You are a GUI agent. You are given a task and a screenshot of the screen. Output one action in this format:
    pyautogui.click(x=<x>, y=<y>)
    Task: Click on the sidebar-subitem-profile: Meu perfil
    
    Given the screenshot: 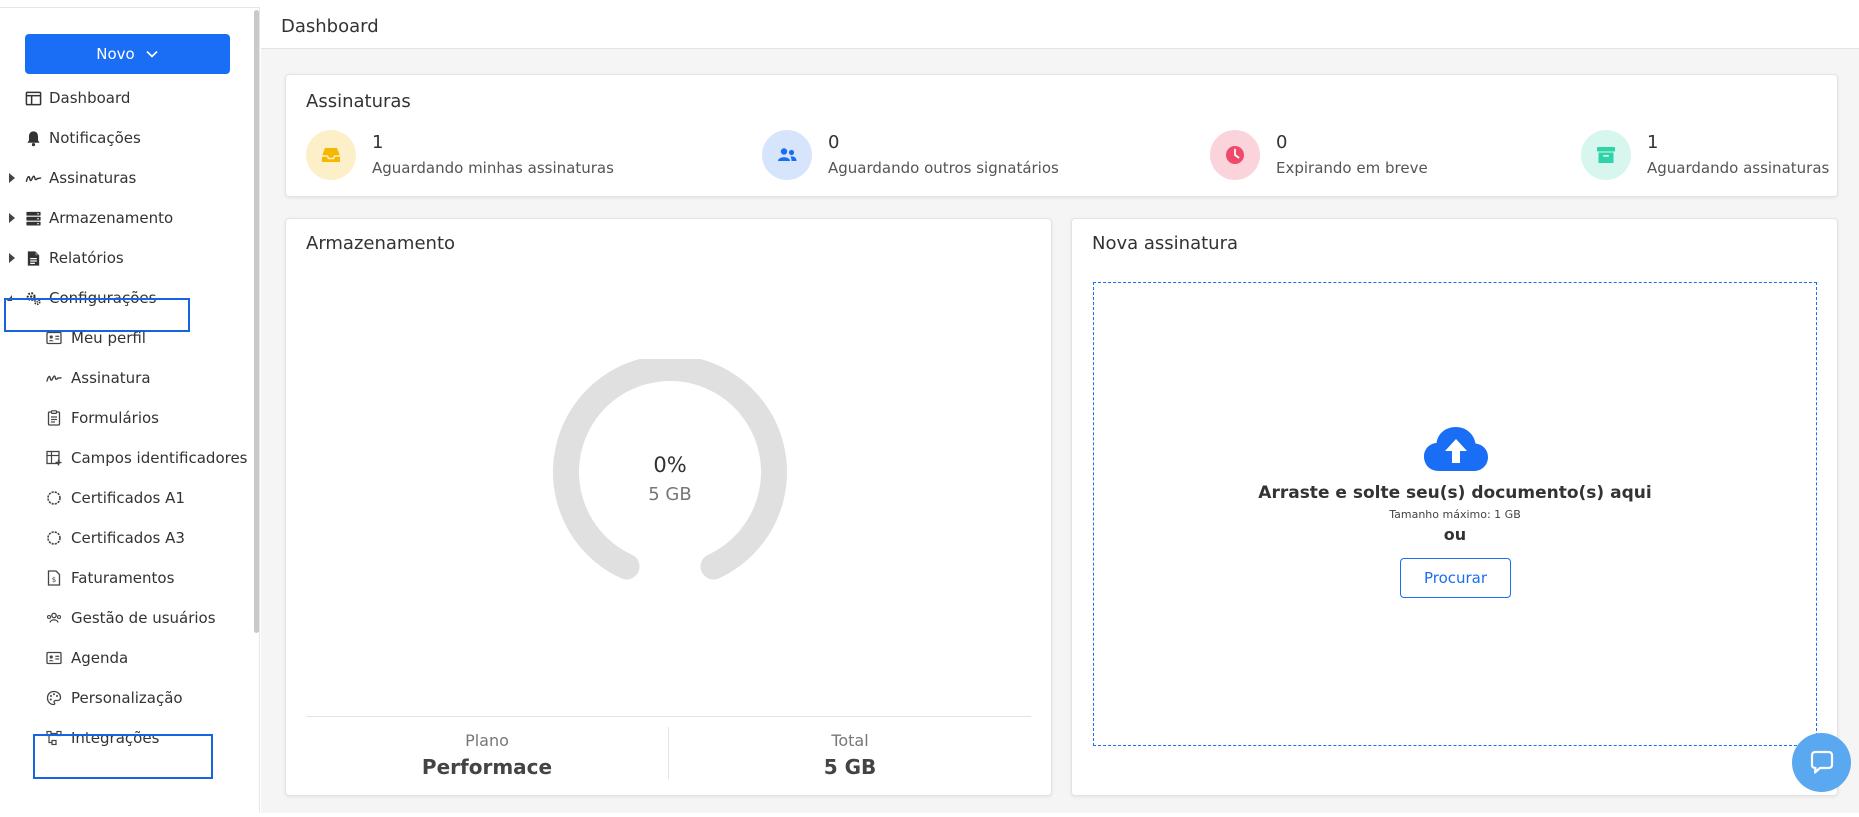 What is the action you would take?
    pyautogui.click(x=125, y=338)
    